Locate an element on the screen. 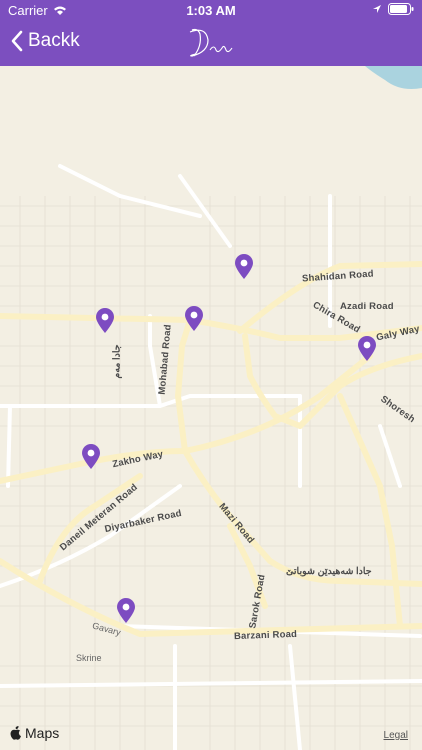 The width and height of the screenshot is (422, 750). maps-label: Maps is located at coordinates (42, 733).